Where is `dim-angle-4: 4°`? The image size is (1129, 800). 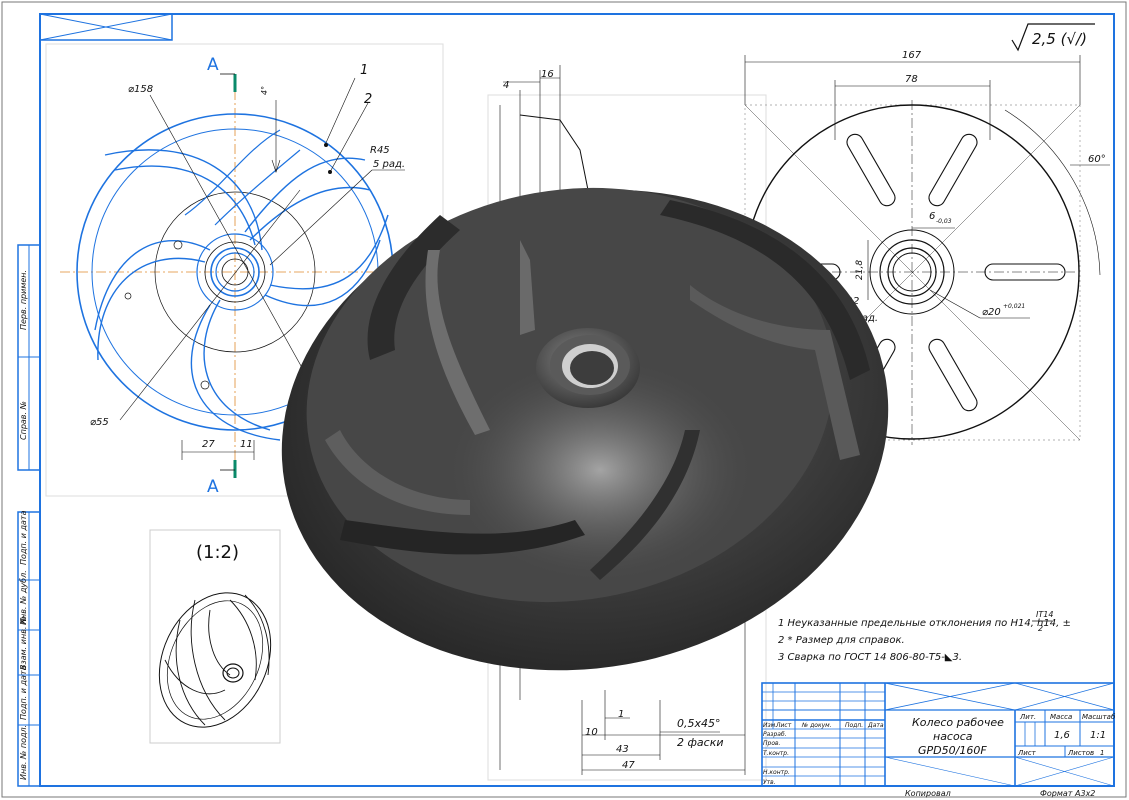 dim-angle-4: 4° is located at coordinates (264, 90).